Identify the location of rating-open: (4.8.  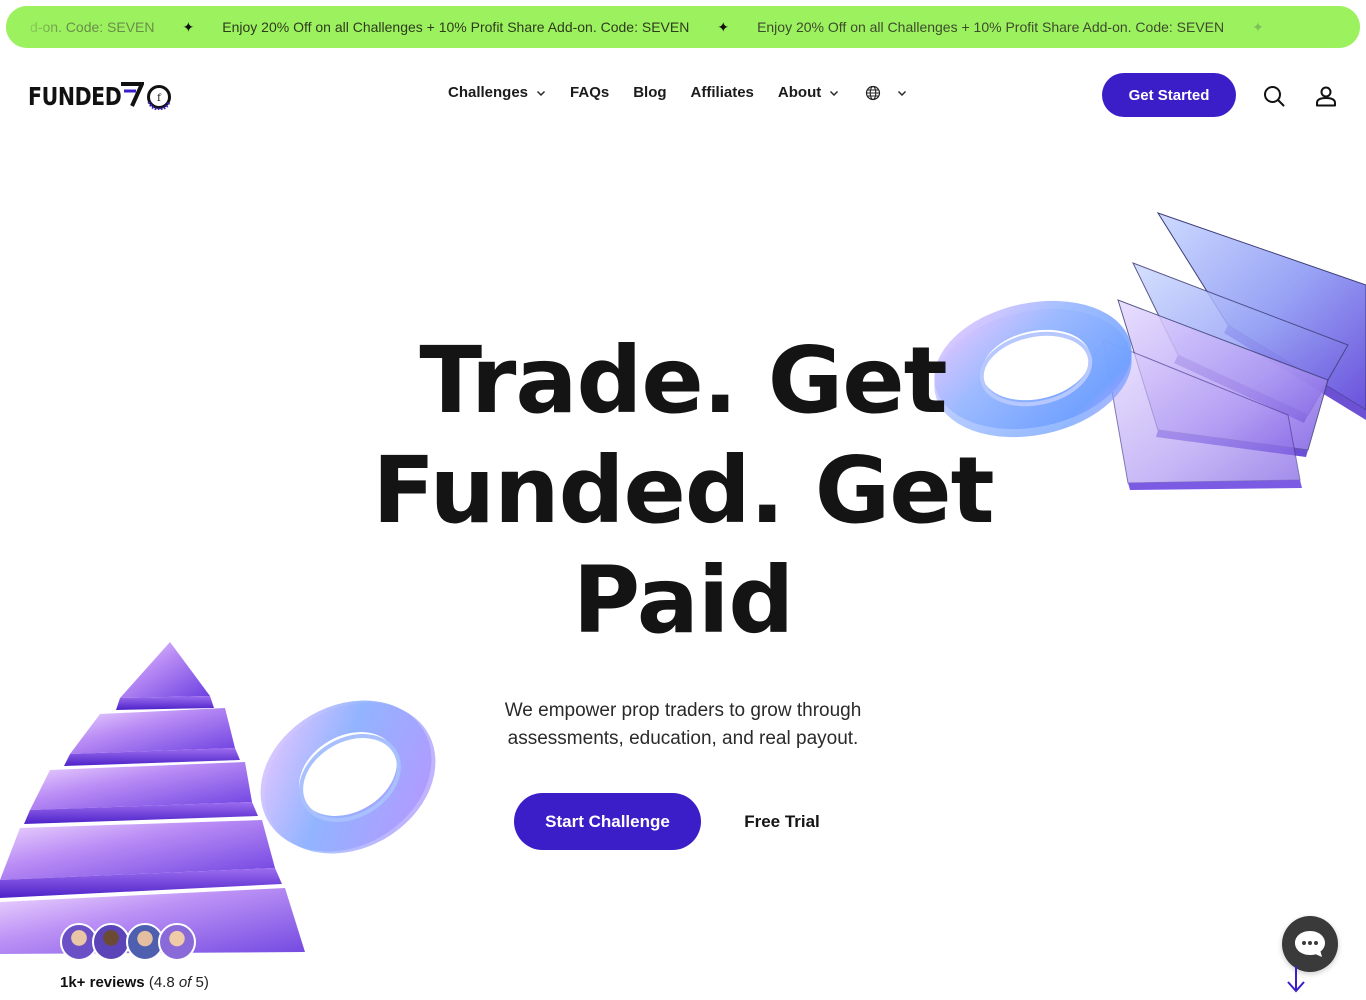
(163, 982).